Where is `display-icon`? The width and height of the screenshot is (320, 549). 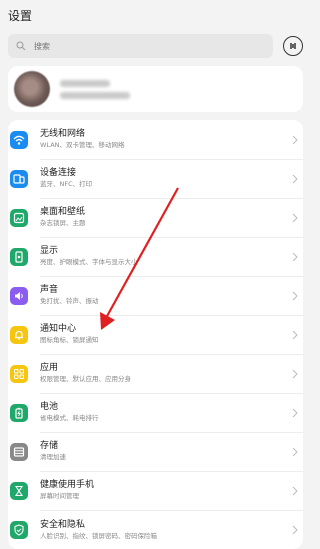
display-icon is located at coordinates (19, 256).